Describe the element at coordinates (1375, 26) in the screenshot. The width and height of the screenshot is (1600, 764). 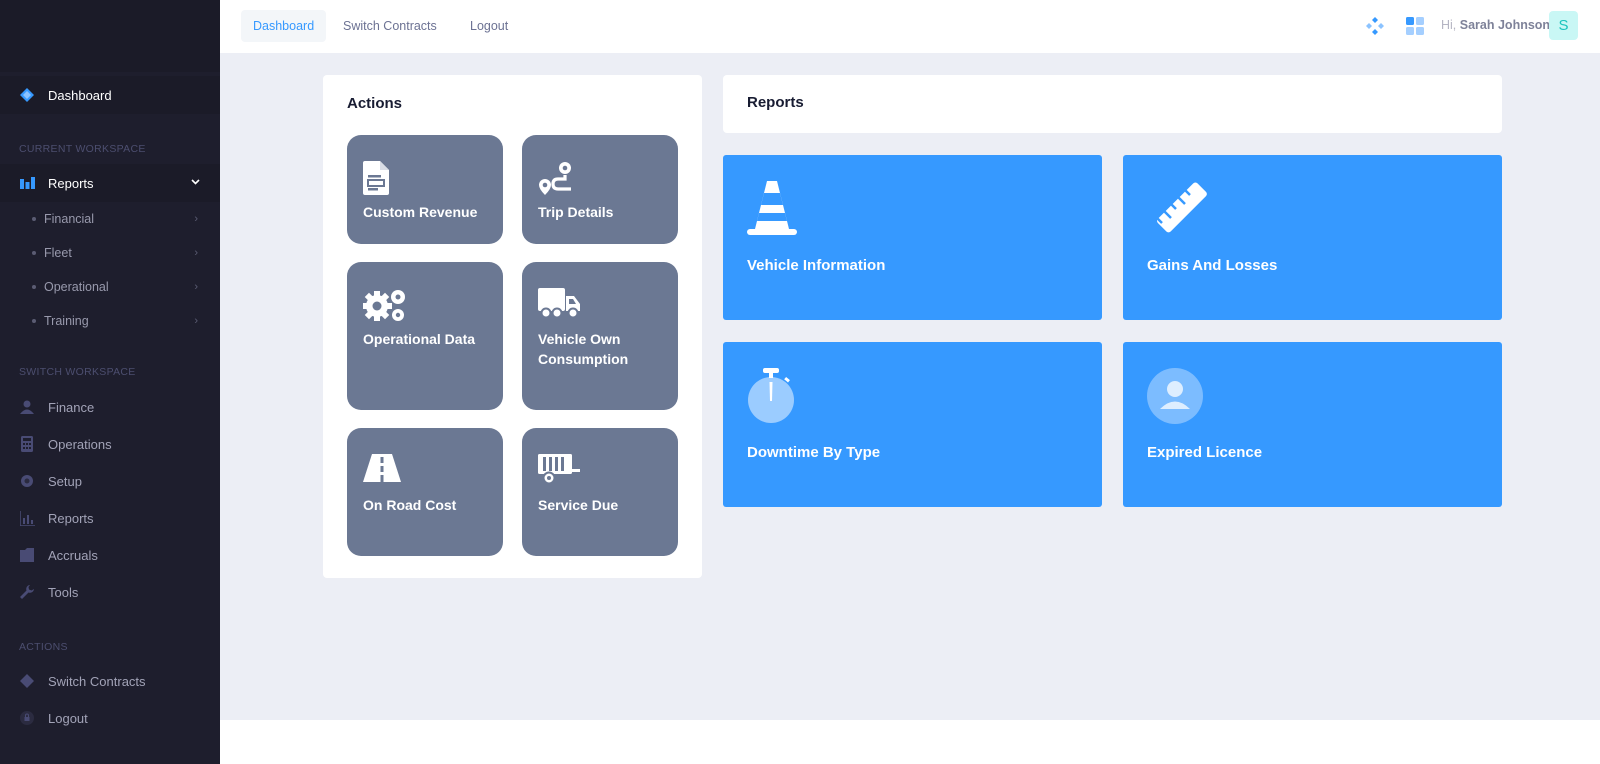
I see `diamond-cluster-icon` at that location.